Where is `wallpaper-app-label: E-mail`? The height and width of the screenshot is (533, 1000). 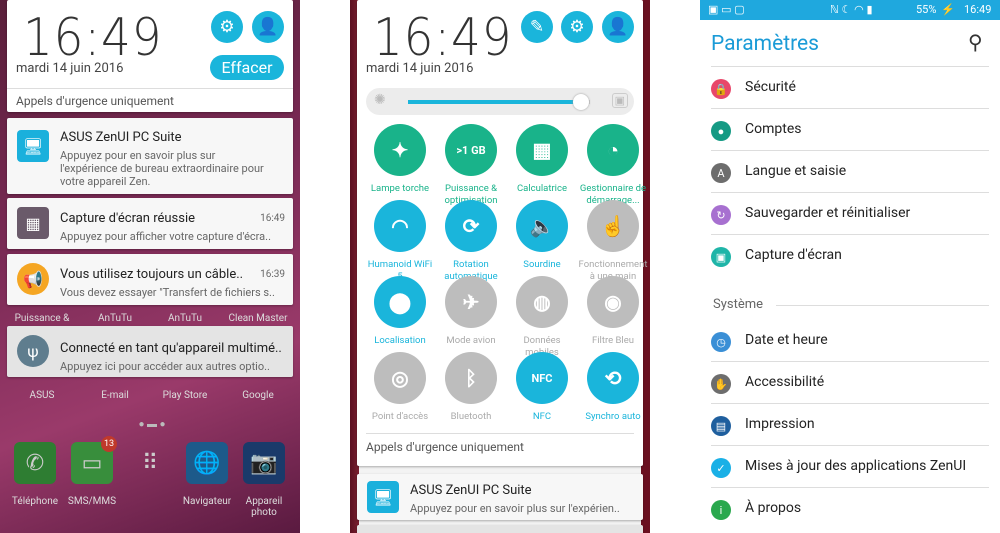
wallpaper-app-label: E-mail is located at coordinates (115, 395).